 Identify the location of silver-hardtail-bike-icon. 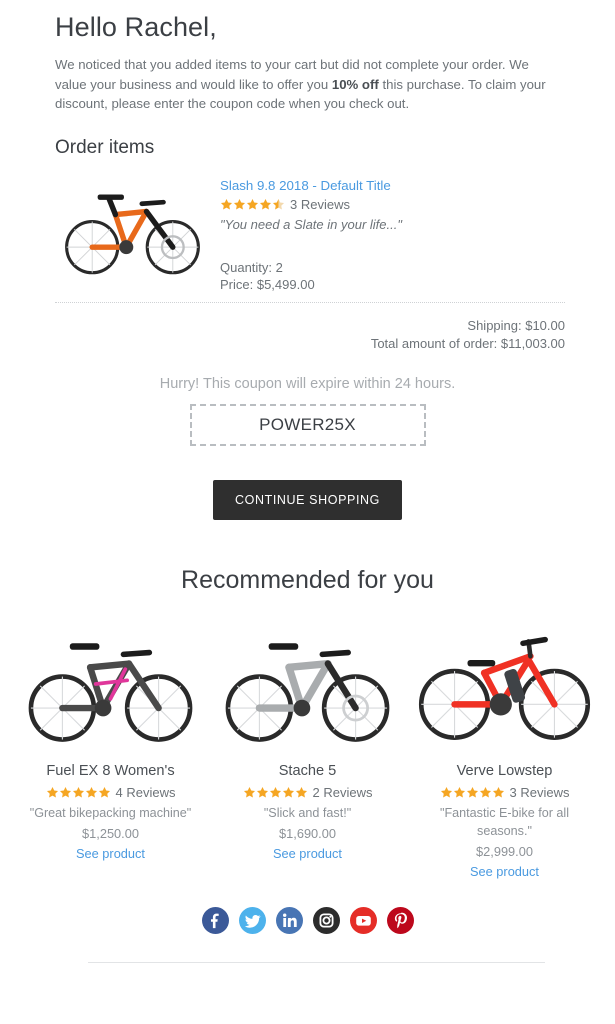
(307, 692).